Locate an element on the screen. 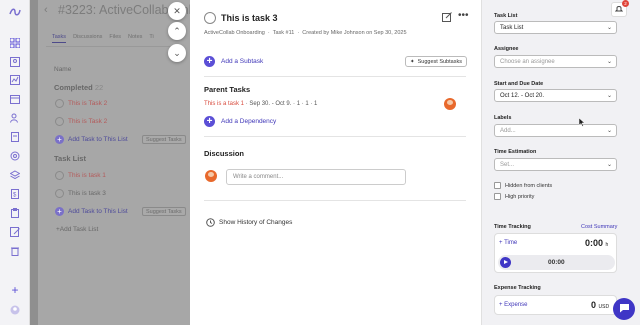 The image size is (640, 325). hidden-from-clients-checkbox is located at coordinates (497, 185).